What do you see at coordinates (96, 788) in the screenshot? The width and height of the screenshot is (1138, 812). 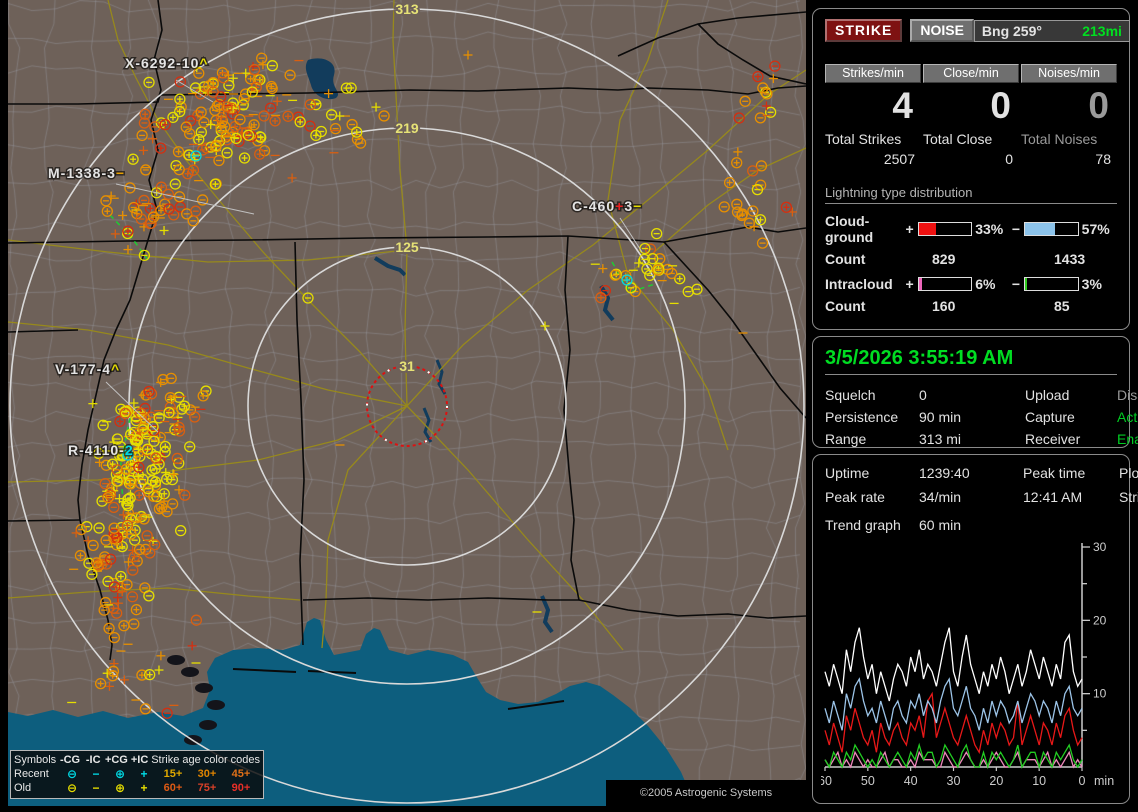 I see `old-nic-icon: −` at bounding box center [96, 788].